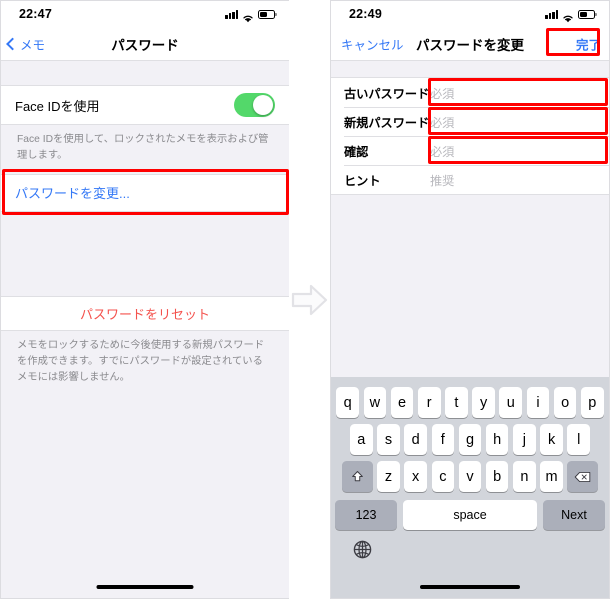  I want to click on key-j: j, so click(524, 439).